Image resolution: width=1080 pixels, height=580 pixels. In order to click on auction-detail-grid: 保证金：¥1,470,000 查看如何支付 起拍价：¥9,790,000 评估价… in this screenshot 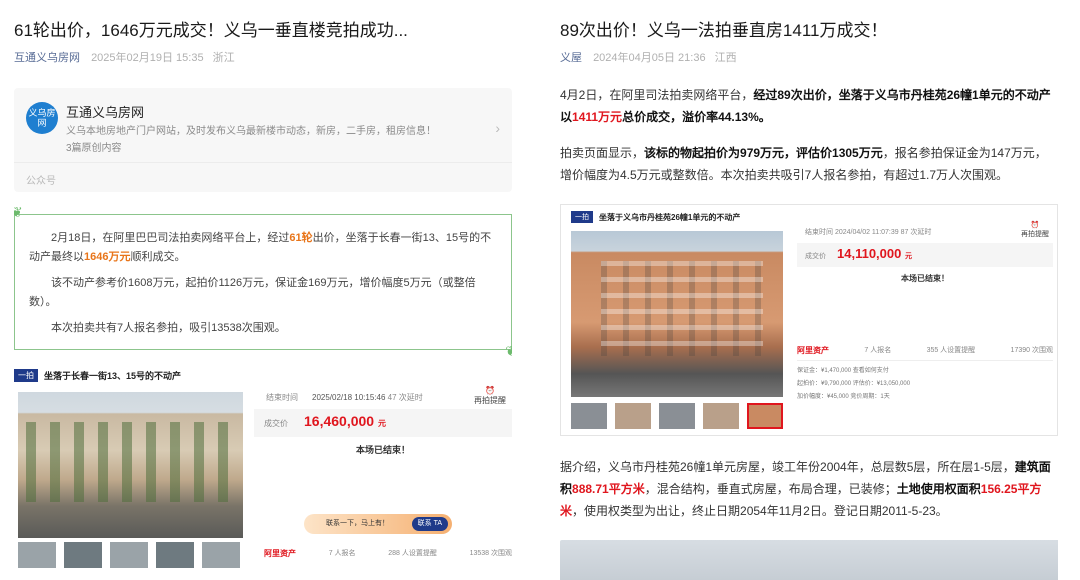, I will do `click(854, 384)`.